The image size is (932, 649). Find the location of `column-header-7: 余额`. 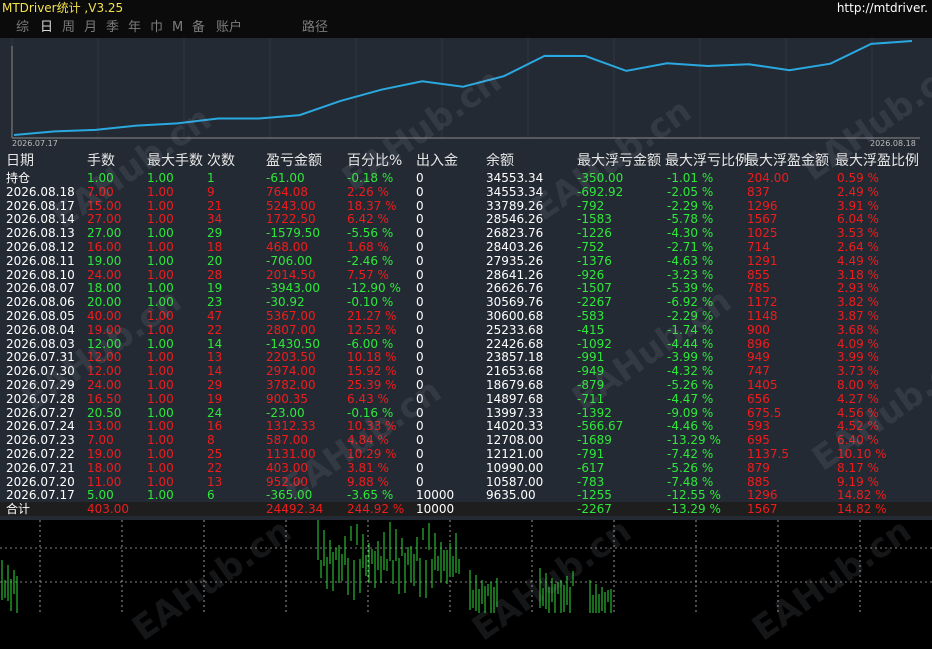

column-header-7: 余额 is located at coordinates (500, 161).